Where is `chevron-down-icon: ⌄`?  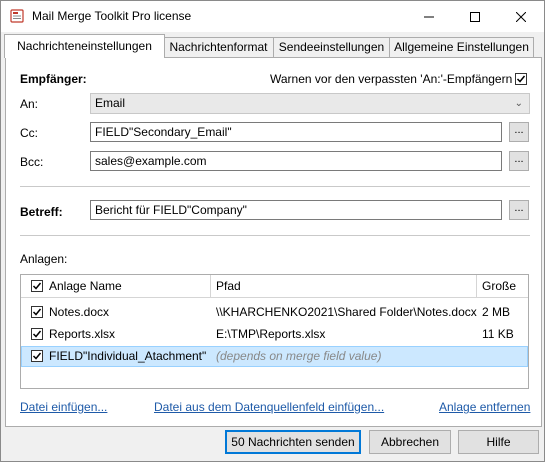 chevron-down-icon: ⌄ is located at coordinates (518, 103).